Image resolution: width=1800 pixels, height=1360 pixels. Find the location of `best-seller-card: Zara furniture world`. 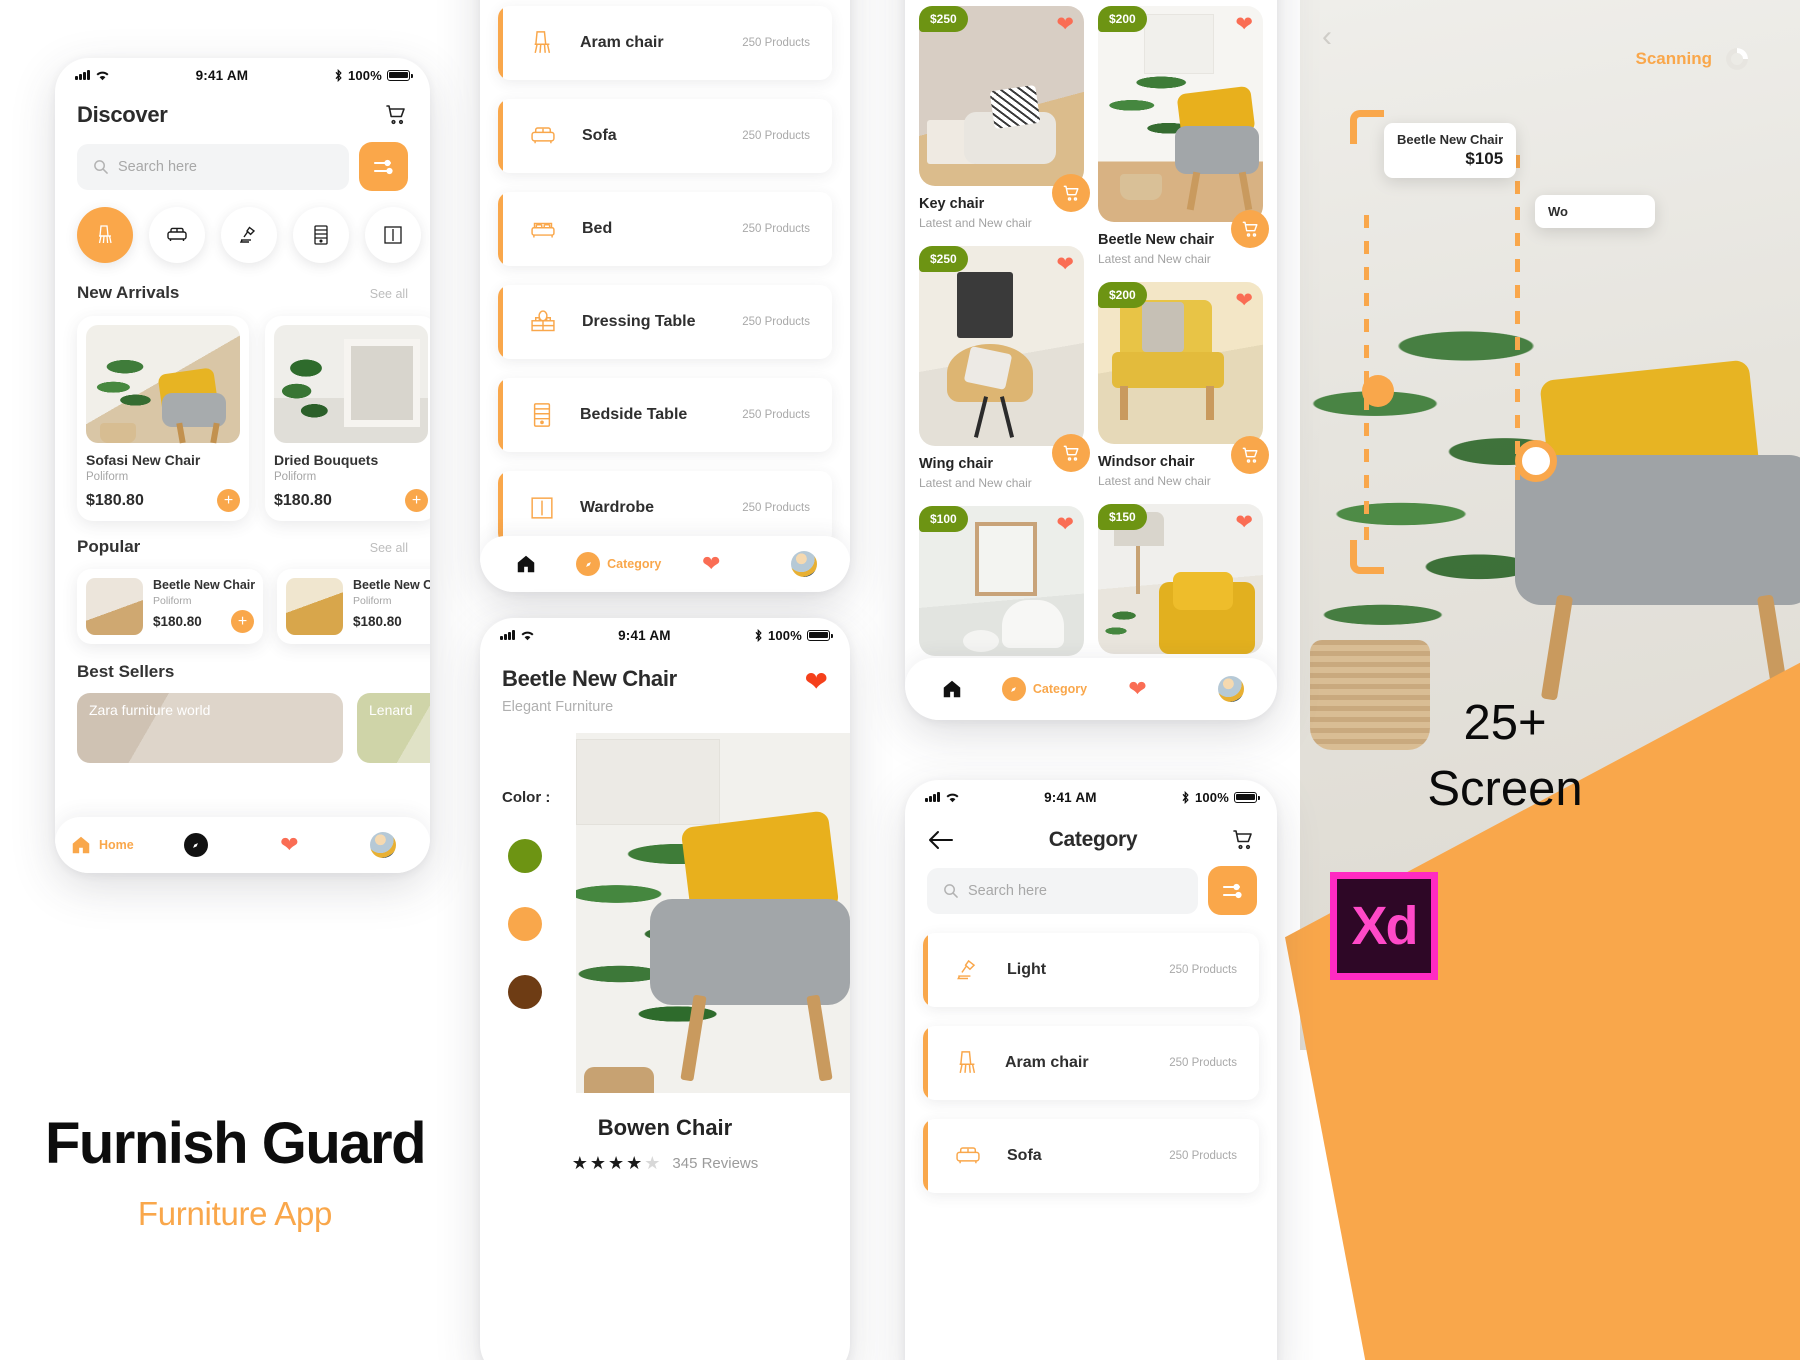

best-seller-card: Zara furniture world is located at coordinates (210, 728).